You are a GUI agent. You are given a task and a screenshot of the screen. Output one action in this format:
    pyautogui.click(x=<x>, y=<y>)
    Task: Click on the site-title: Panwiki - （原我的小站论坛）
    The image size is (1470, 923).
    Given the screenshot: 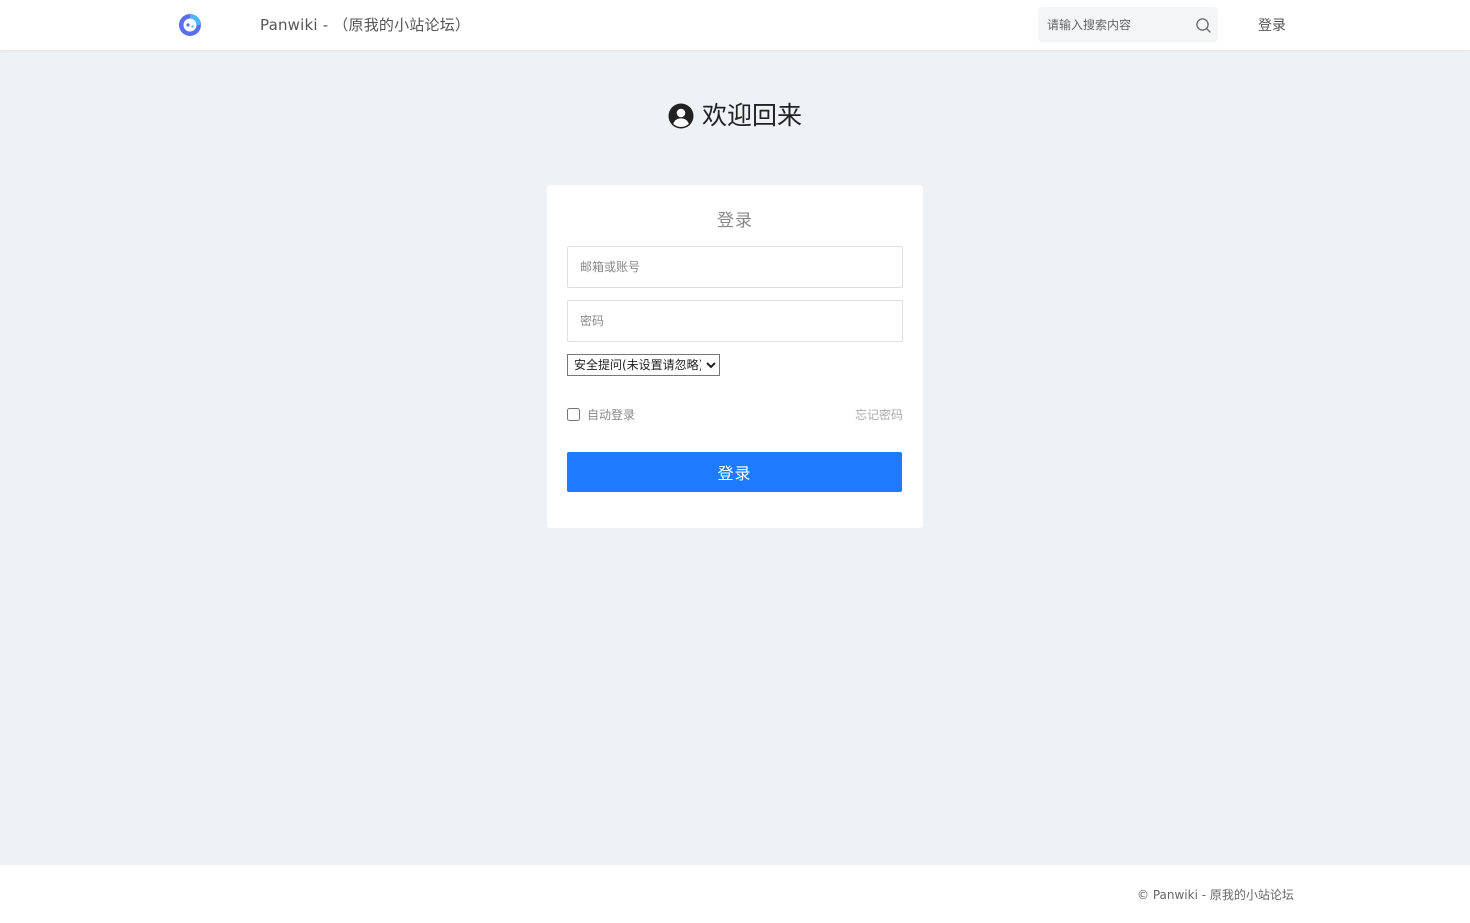 What is the action you would take?
    pyautogui.click(x=365, y=24)
    